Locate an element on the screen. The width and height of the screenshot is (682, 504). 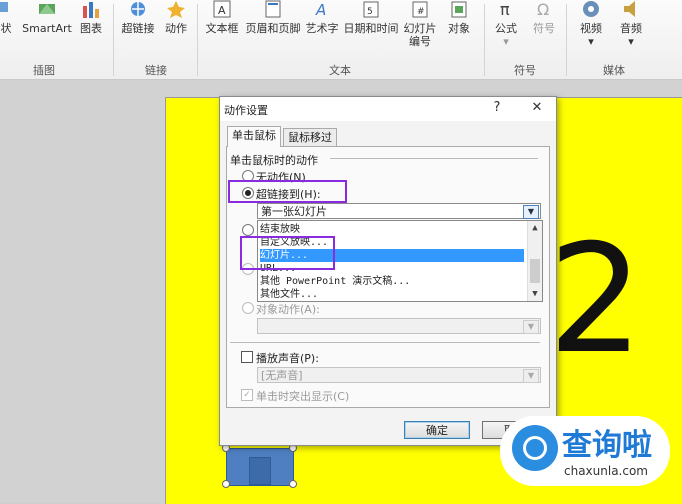
play-sound-checkbox is located at coordinates (247, 357).